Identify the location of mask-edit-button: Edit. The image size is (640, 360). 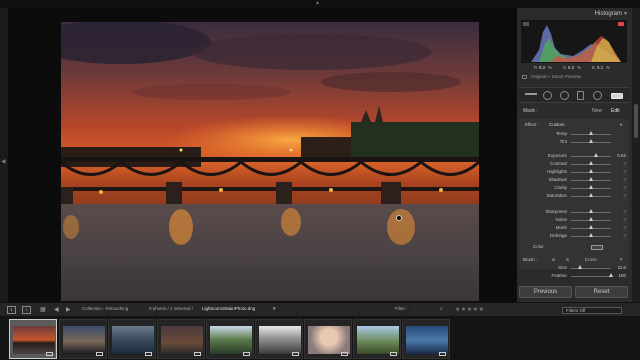
(615, 111).